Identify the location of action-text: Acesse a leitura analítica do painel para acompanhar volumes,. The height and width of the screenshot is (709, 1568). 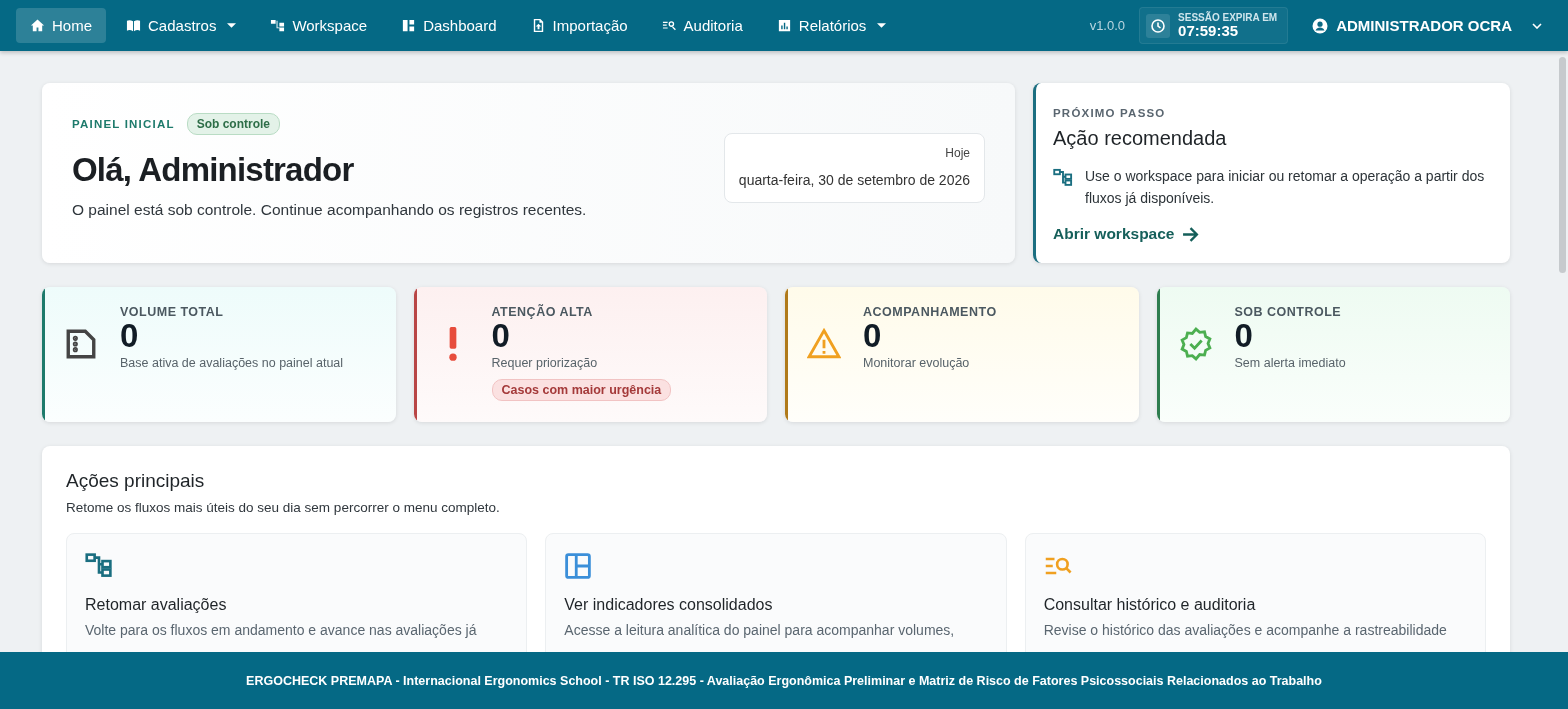
(760, 630).